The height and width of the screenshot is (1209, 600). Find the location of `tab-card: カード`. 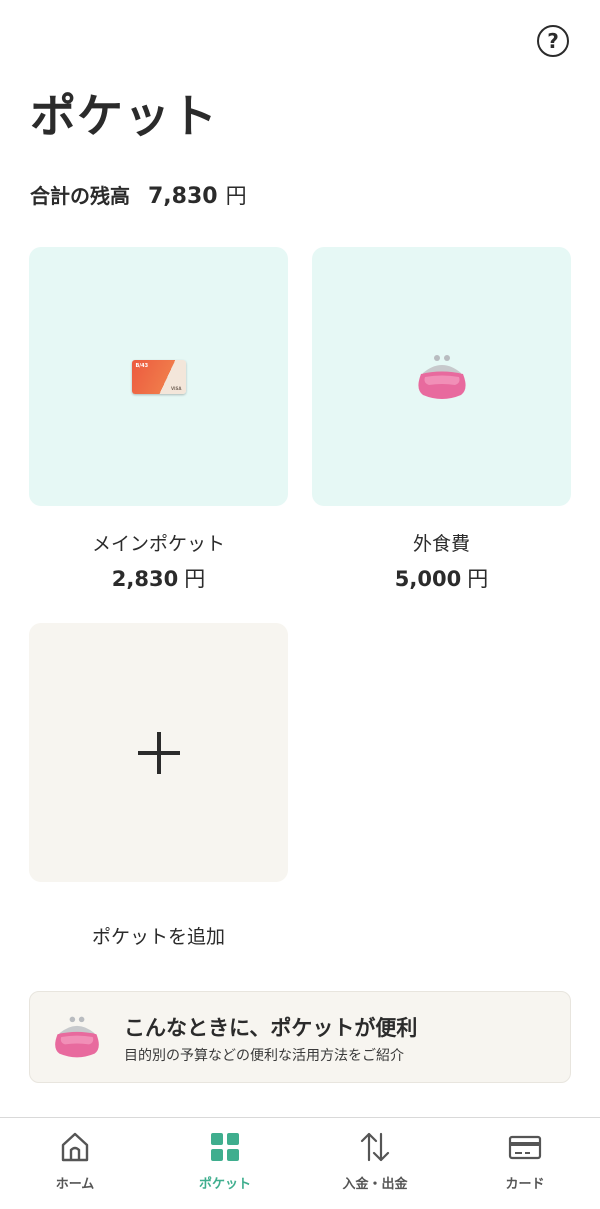

tab-card: カード is located at coordinates (525, 1163).